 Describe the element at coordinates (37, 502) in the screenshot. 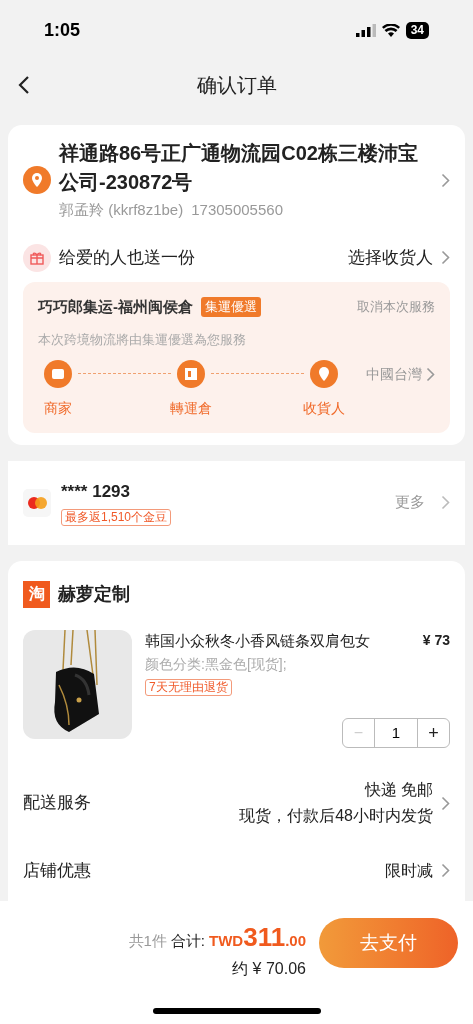

I see `card-logo-icon` at that location.